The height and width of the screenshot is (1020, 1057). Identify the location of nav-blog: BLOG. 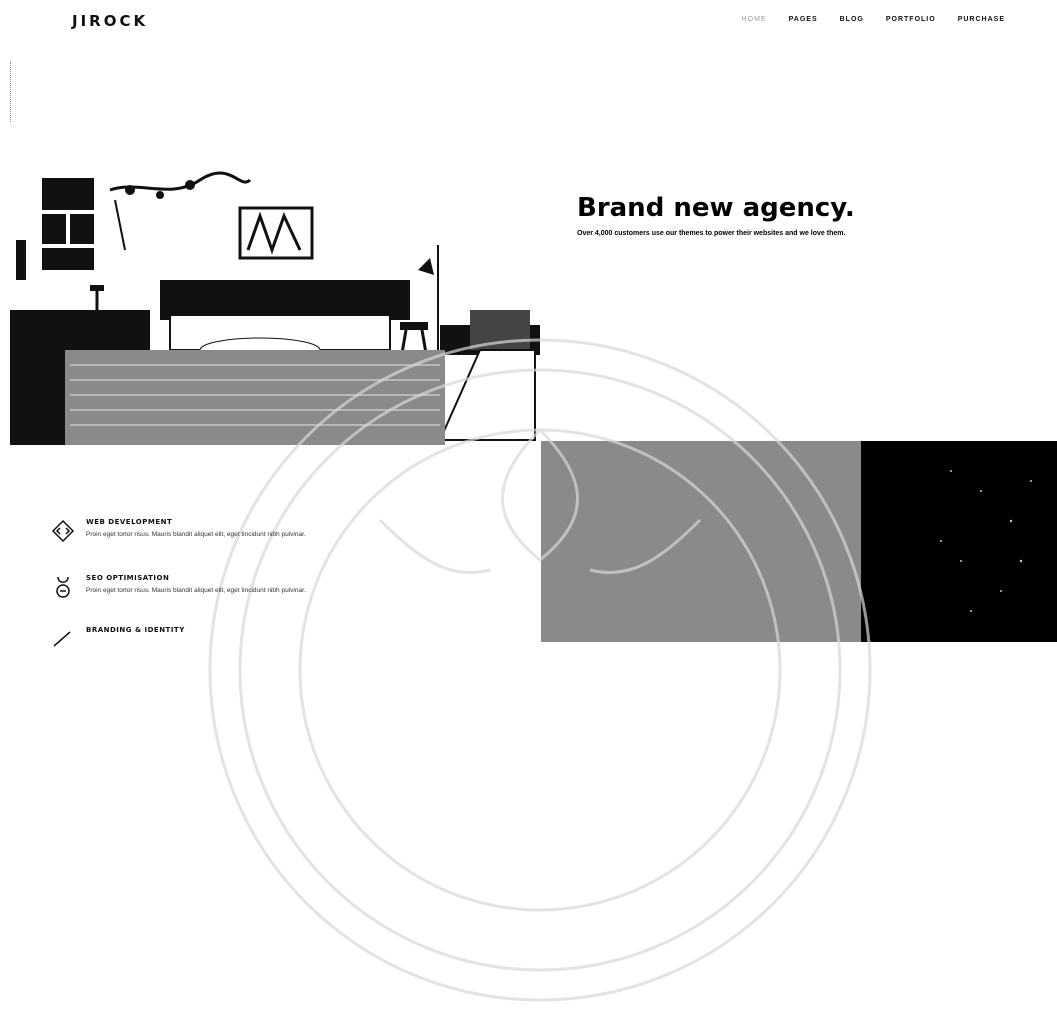
(852, 19).